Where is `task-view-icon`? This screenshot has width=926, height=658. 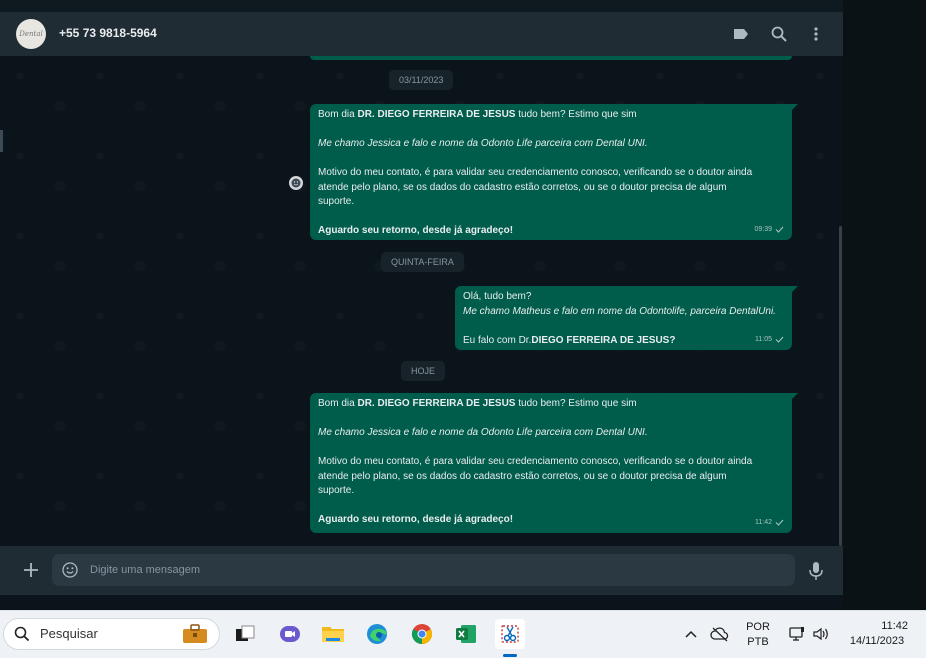
task-view-icon is located at coordinates (245, 634).